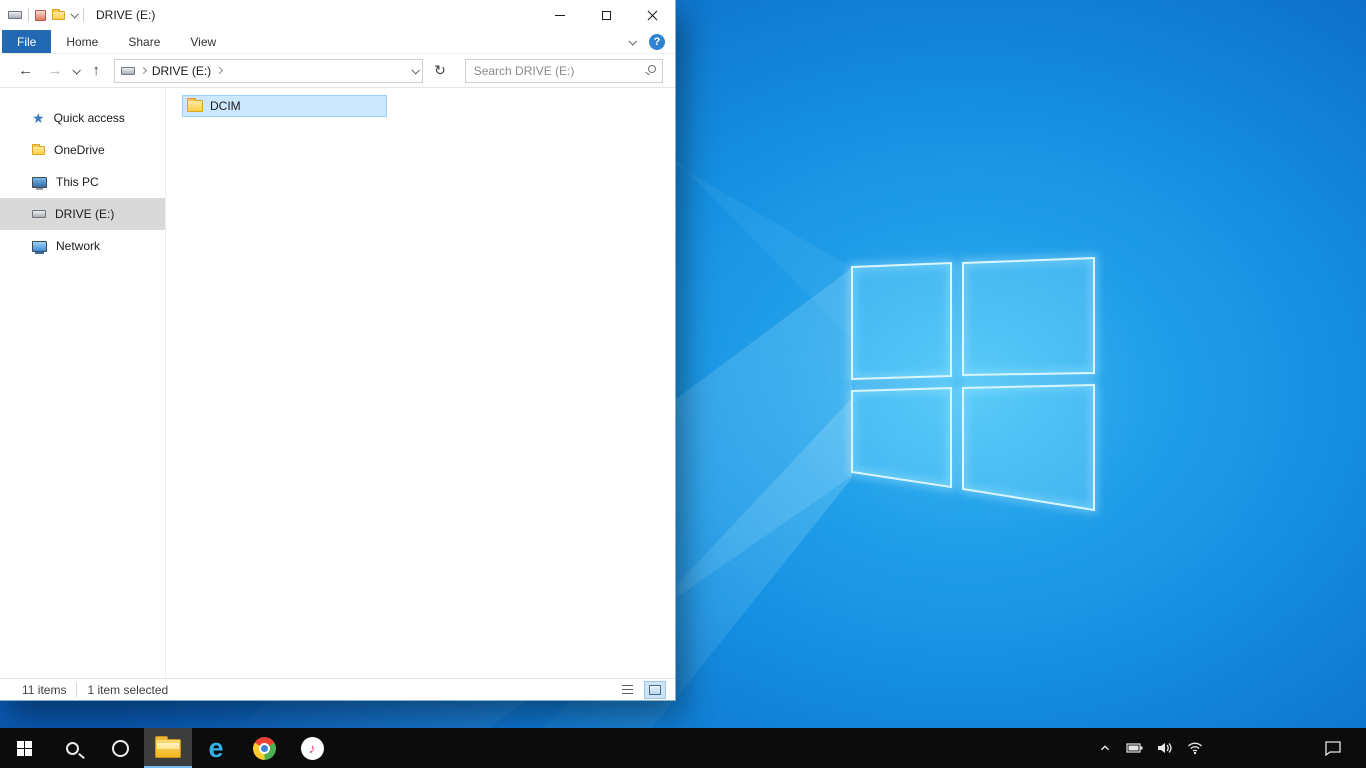 This screenshot has height=768, width=1366. I want to click on titlebar: DRIVE (E:), so click(337, 15).